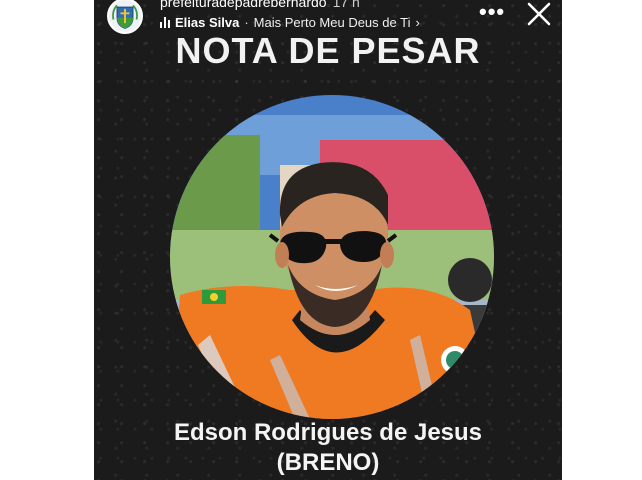 This screenshot has width=642, height=480. Describe the element at coordinates (328, 462) in the screenshot. I see `name-line-2: (BRENO)` at that location.